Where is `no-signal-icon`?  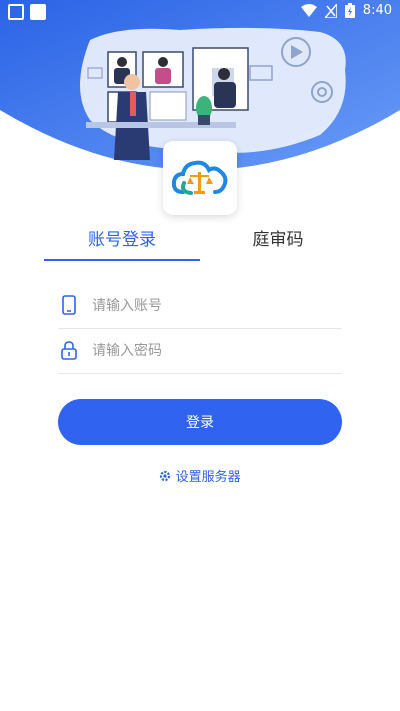
no-signal-icon is located at coordinates (330, 10).